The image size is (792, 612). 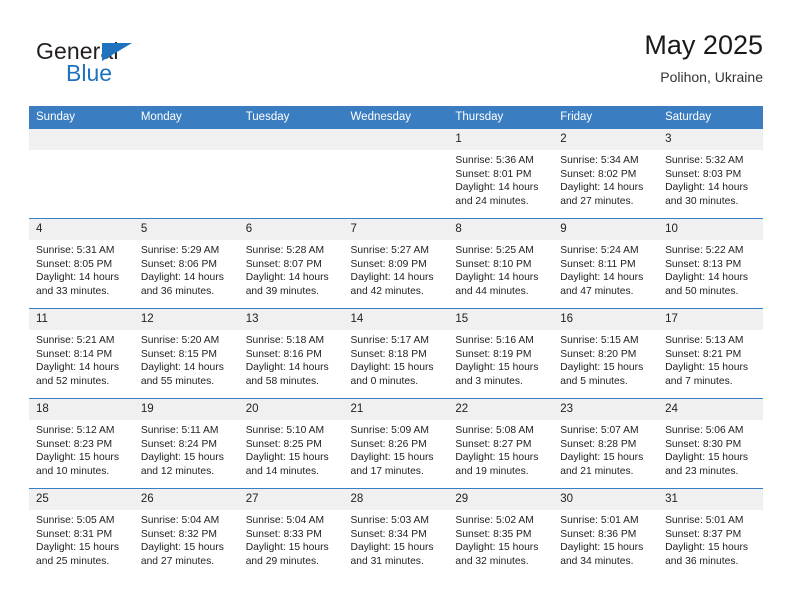 What do you see at coordinates (598, 174) in the screenshot?
I see `sunset-text: Sunset: 8:02 PM` at bounding box center [598, 174].